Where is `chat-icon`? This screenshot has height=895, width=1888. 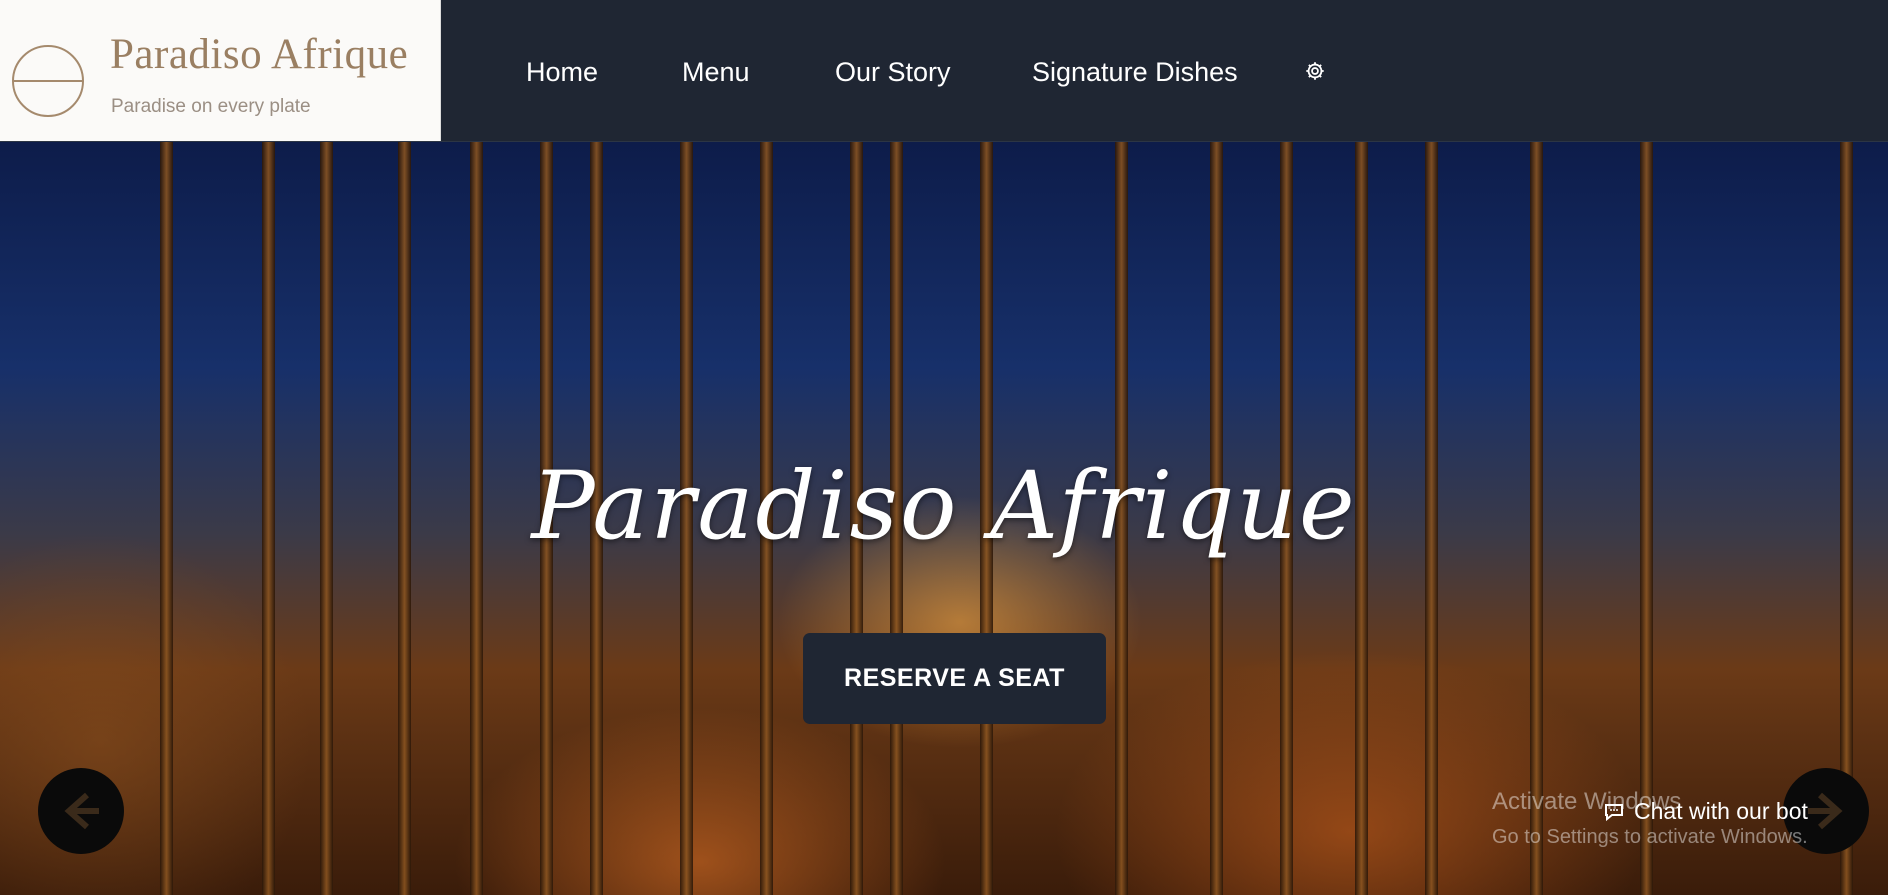
chat-icon is located at coordinates (1614, 812).